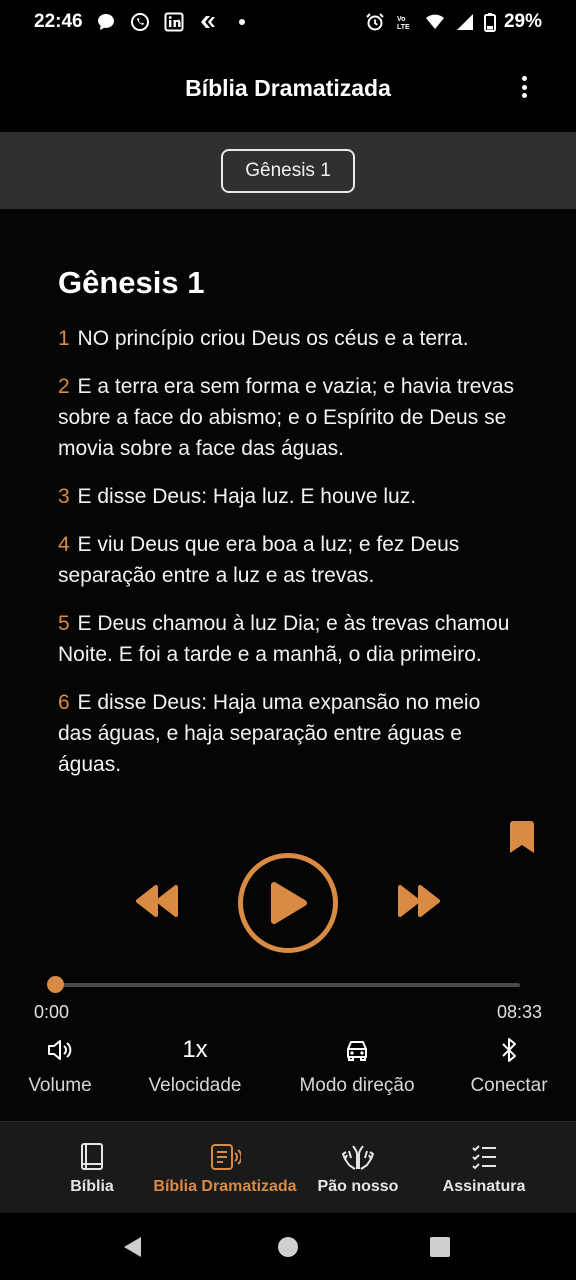  What do you see at coordinates (225, 1186) in the screenshot?
I see `tab-label: Bíblia Dramatizada` at bounding box center [225, 1186].